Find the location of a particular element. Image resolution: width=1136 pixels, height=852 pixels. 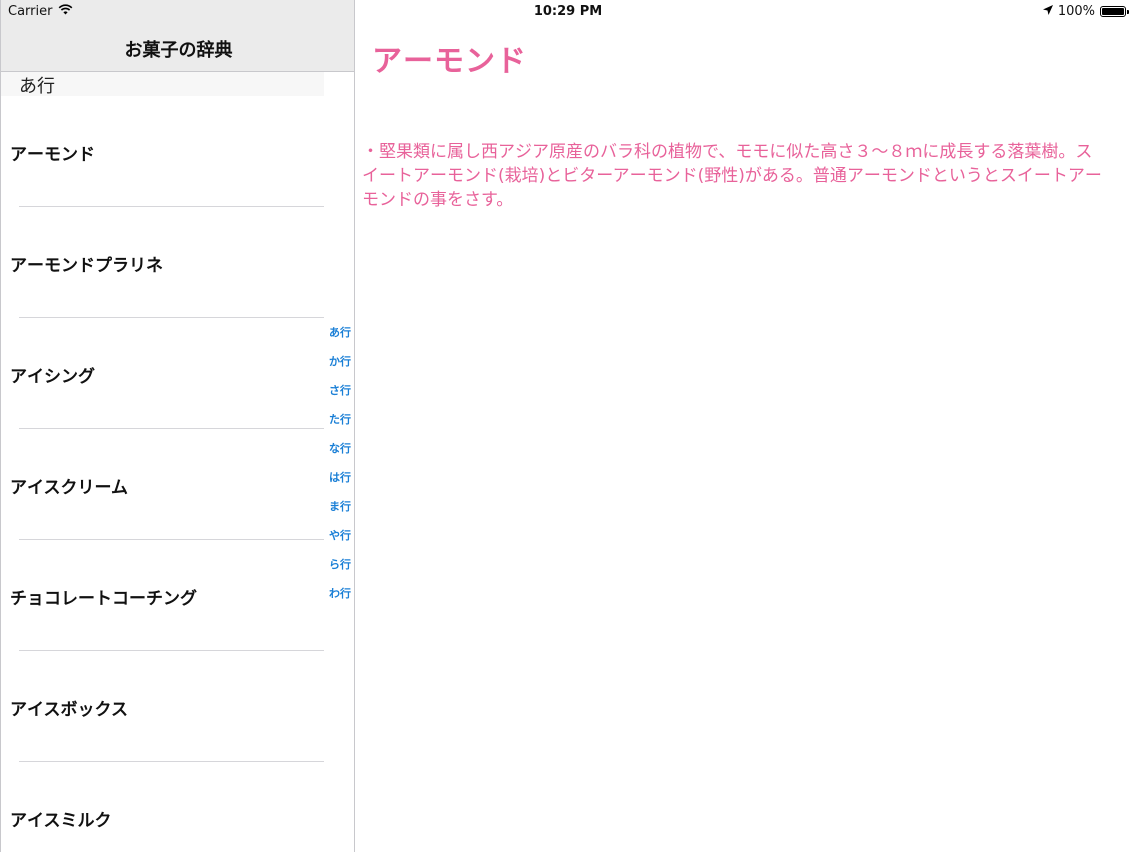

index-item: わ行 is located at coordinates (340, 593).